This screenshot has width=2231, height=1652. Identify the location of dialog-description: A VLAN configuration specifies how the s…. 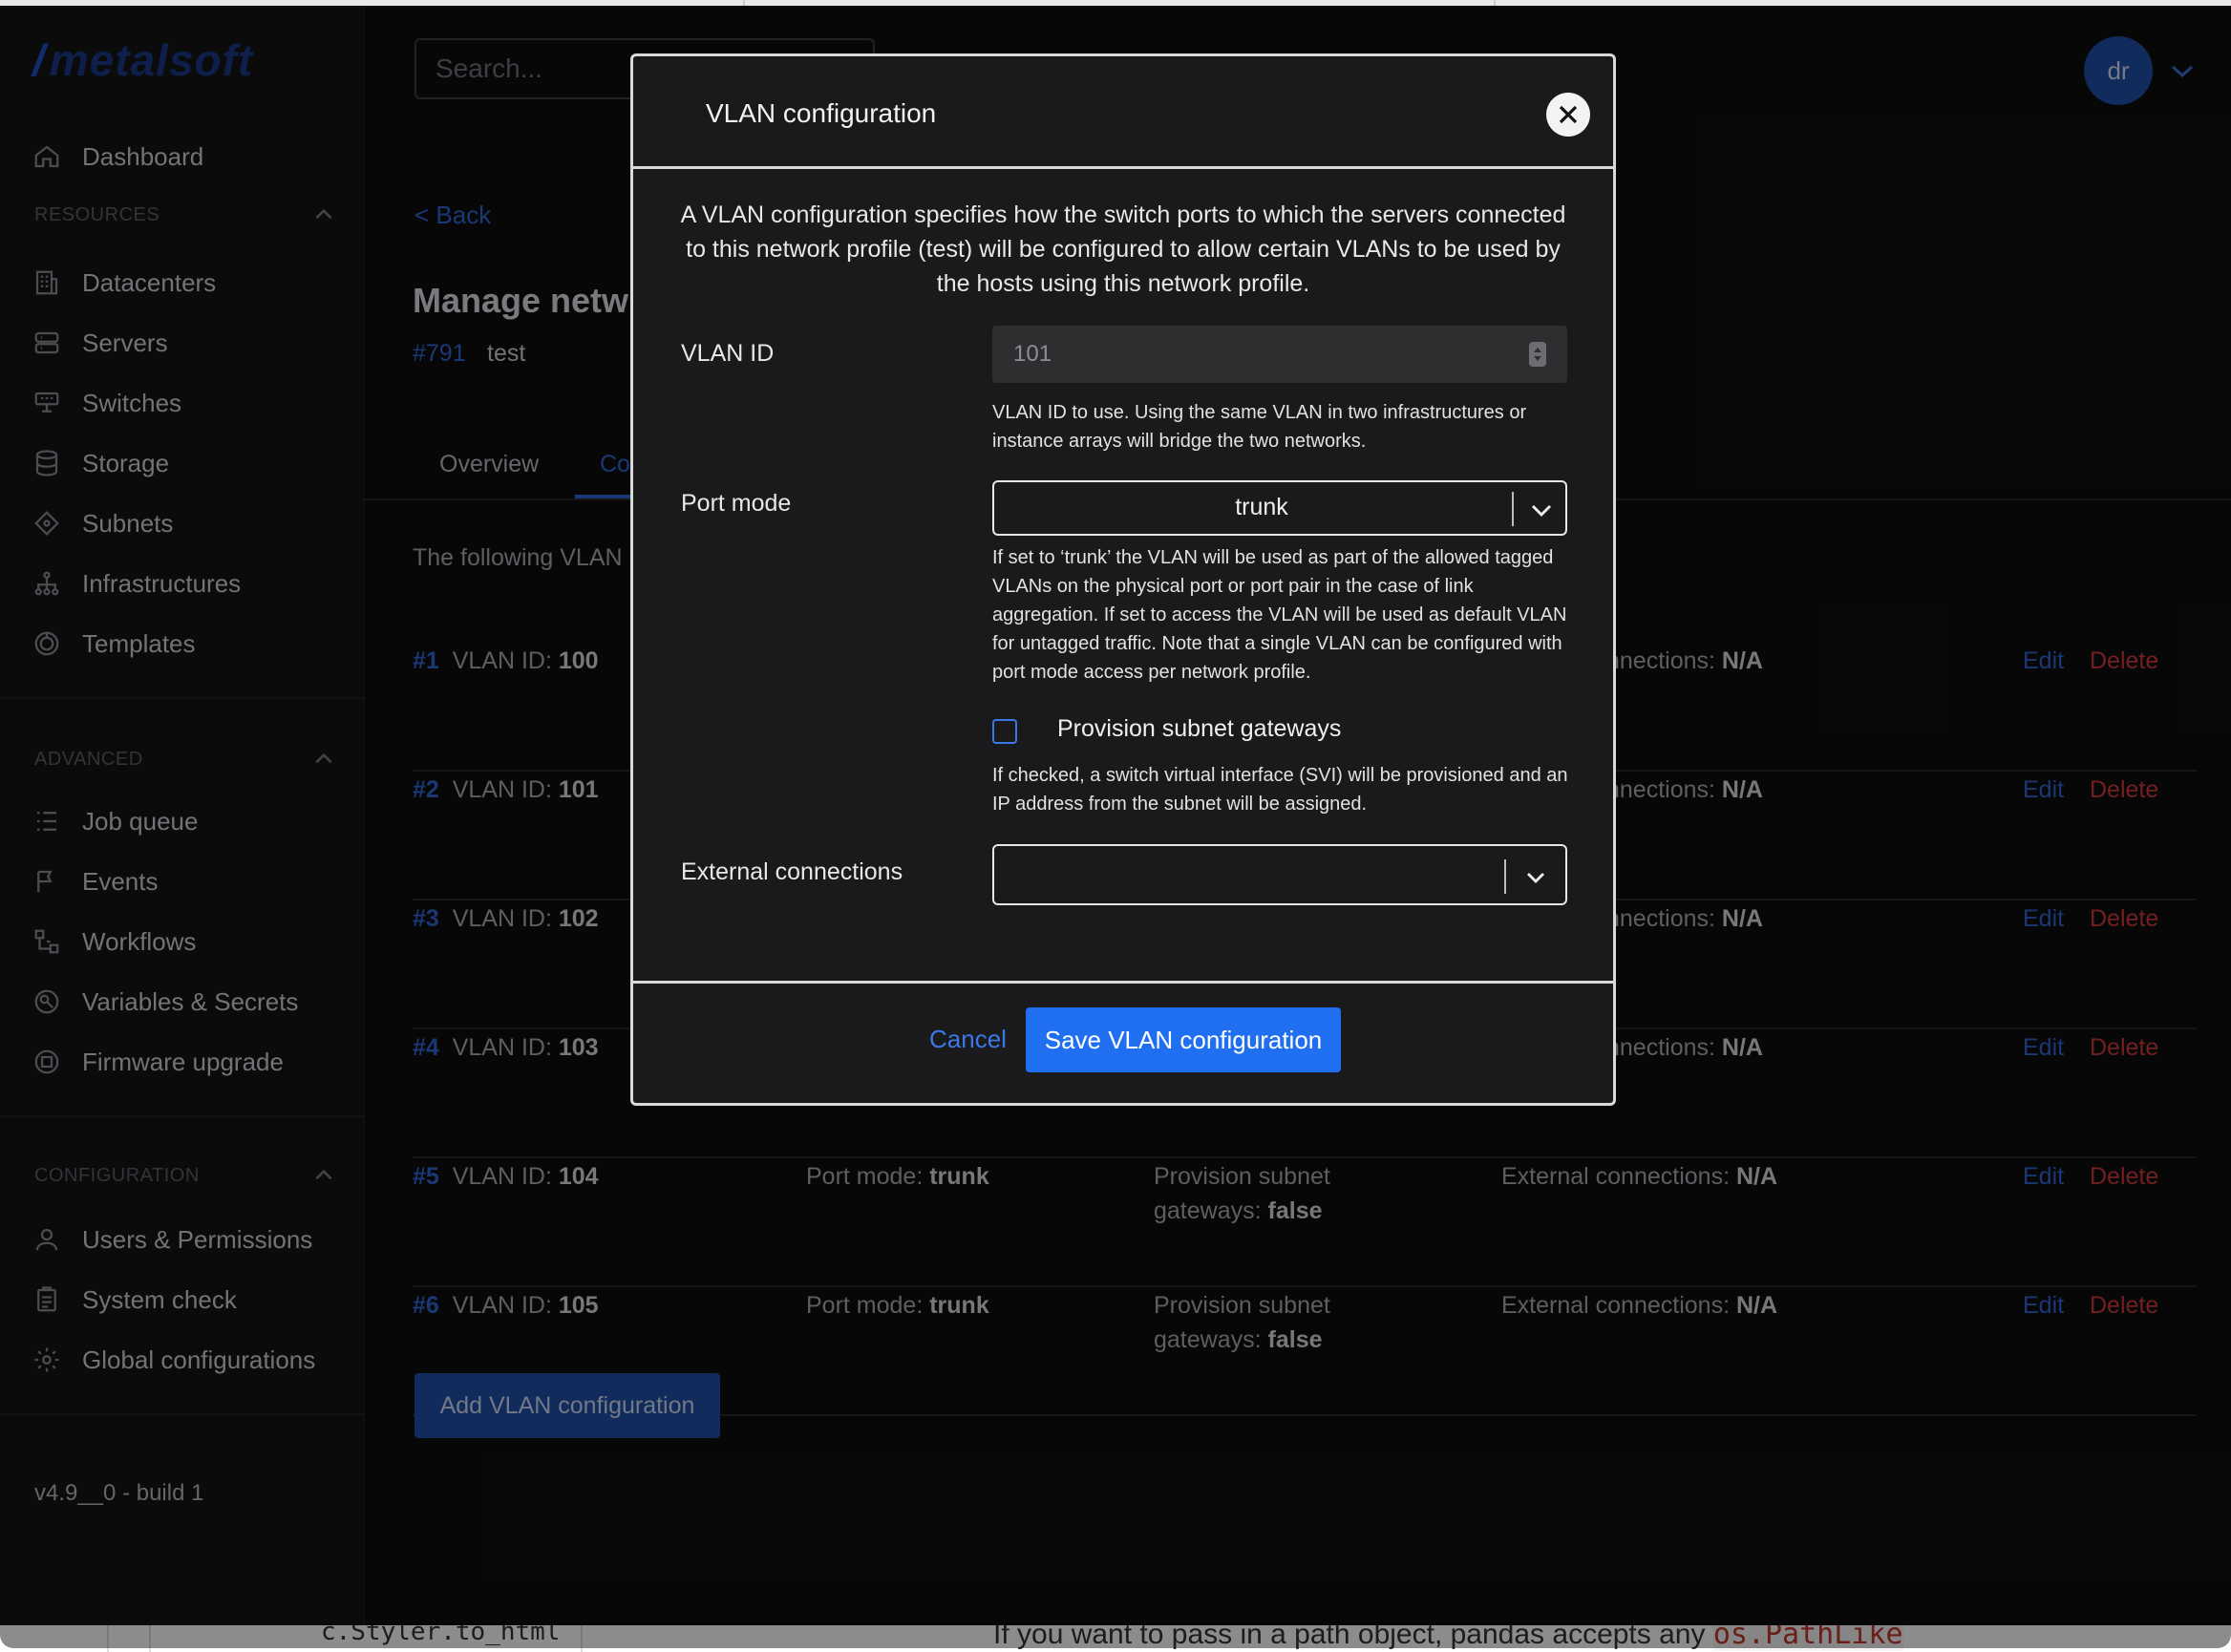
(1123, 249).